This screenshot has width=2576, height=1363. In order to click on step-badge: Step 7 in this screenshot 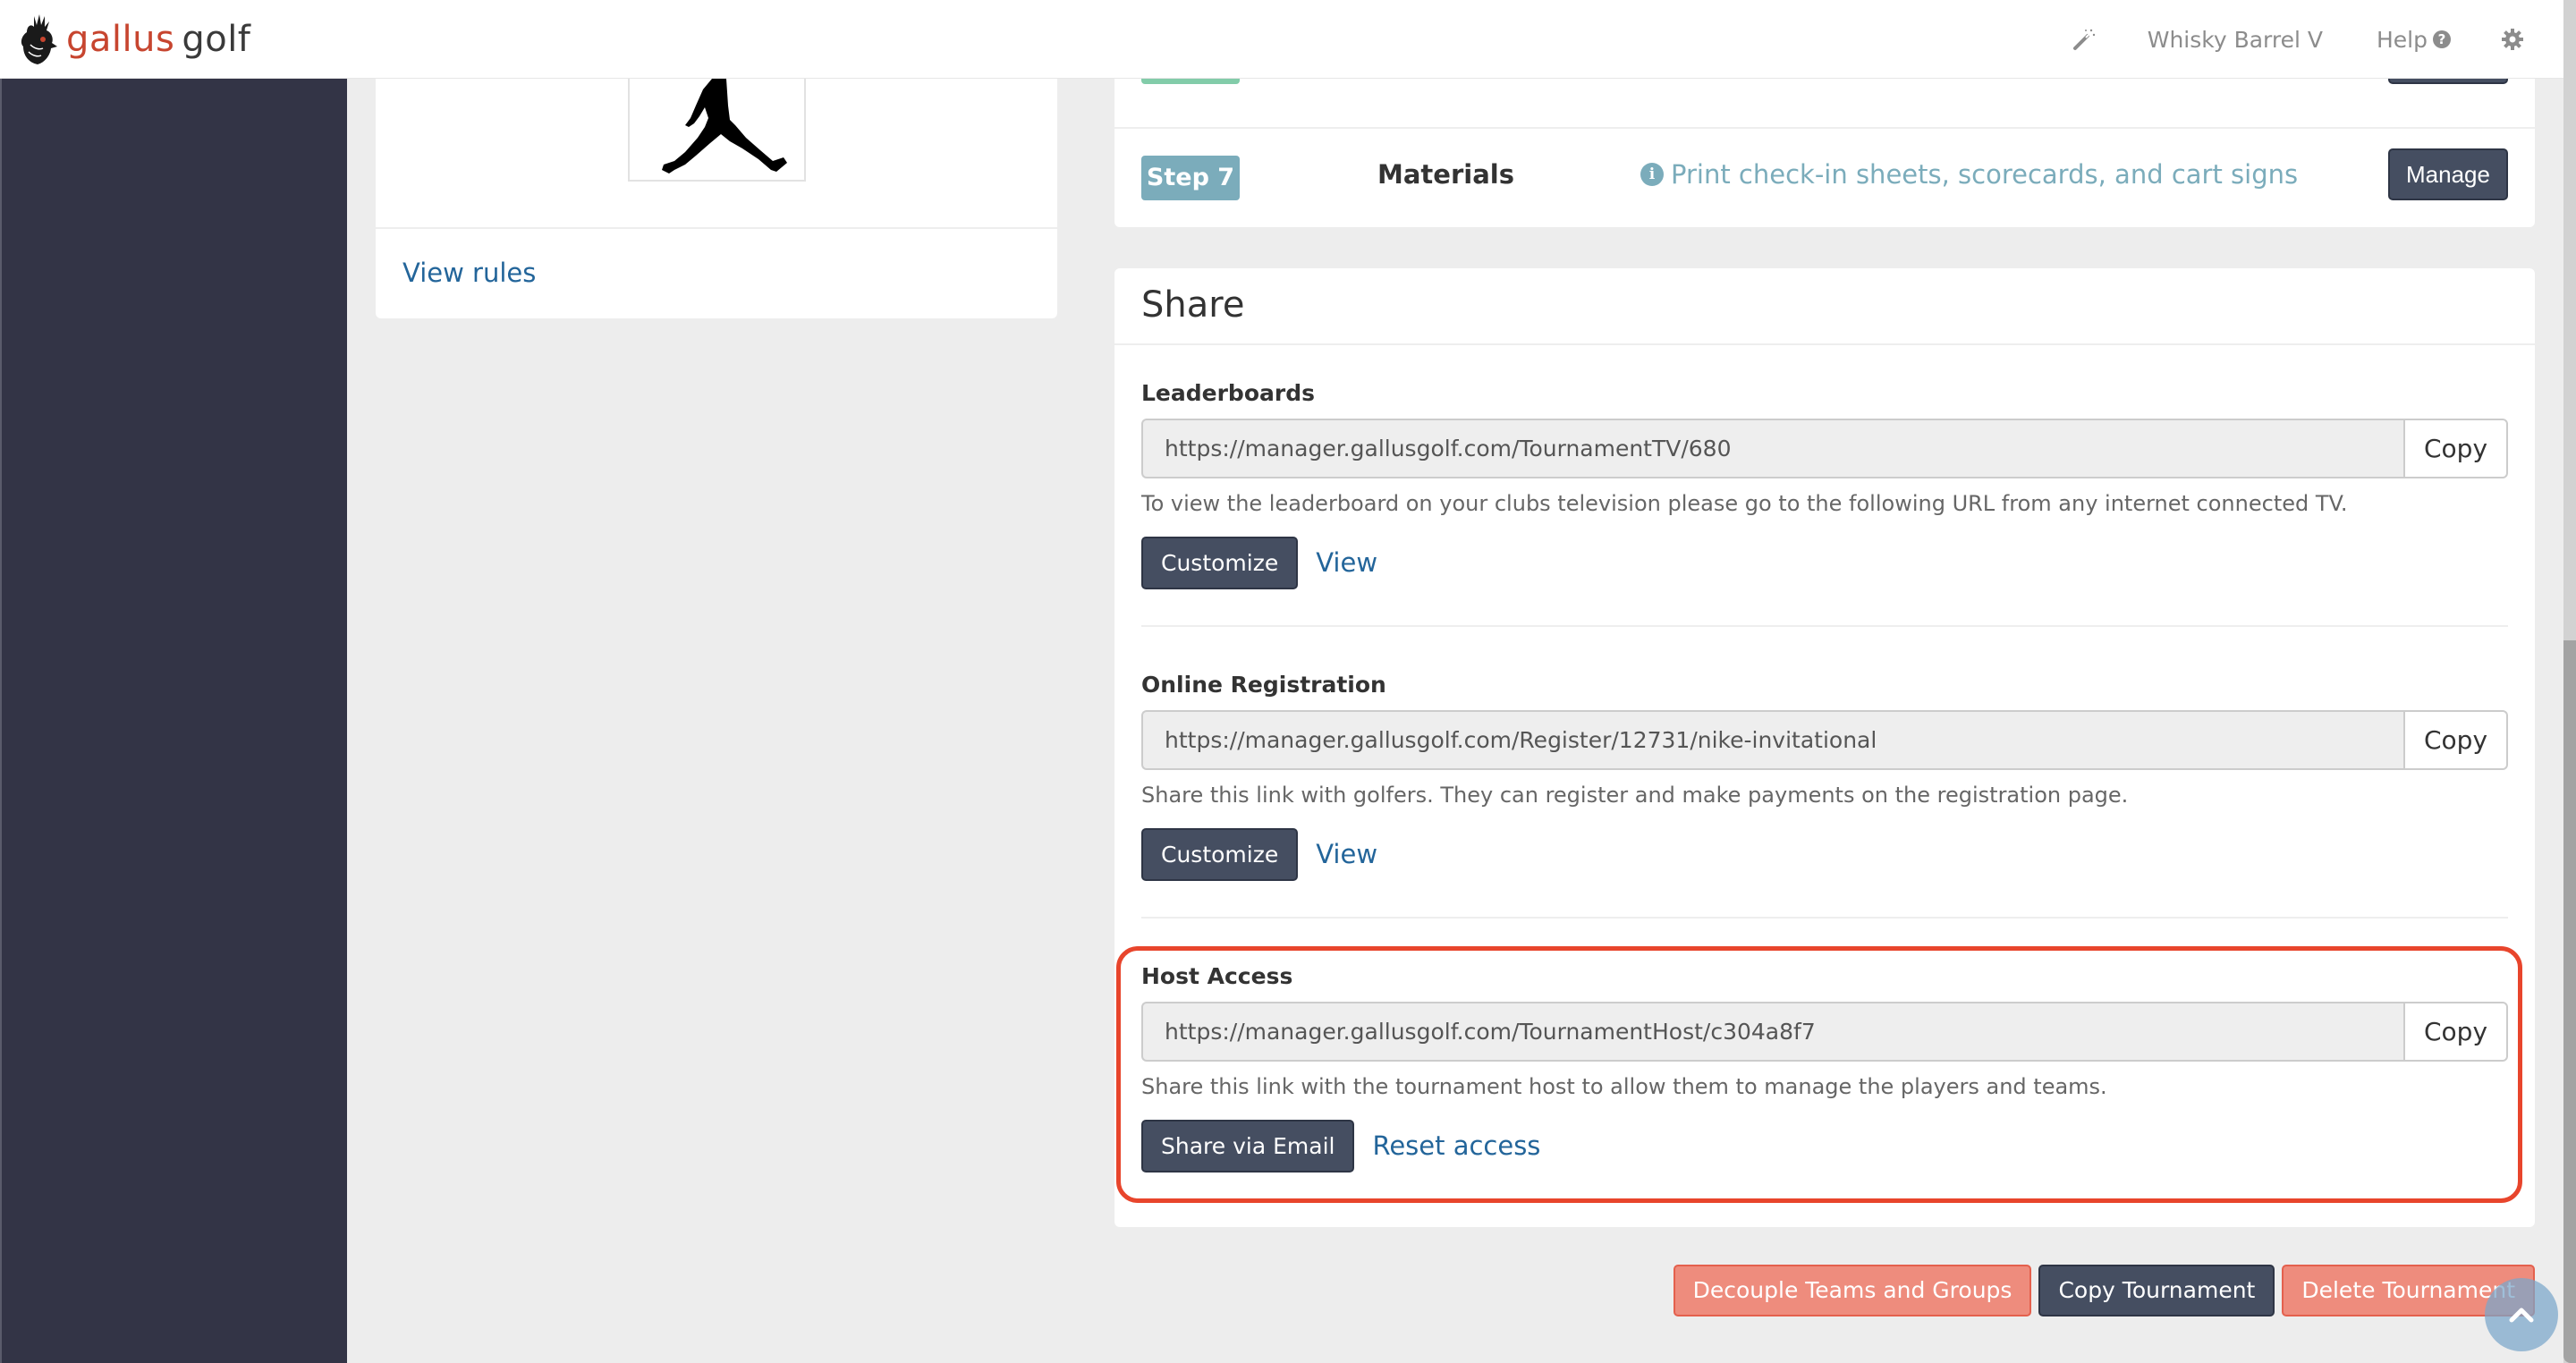, I will do `click(1190, 178)`.